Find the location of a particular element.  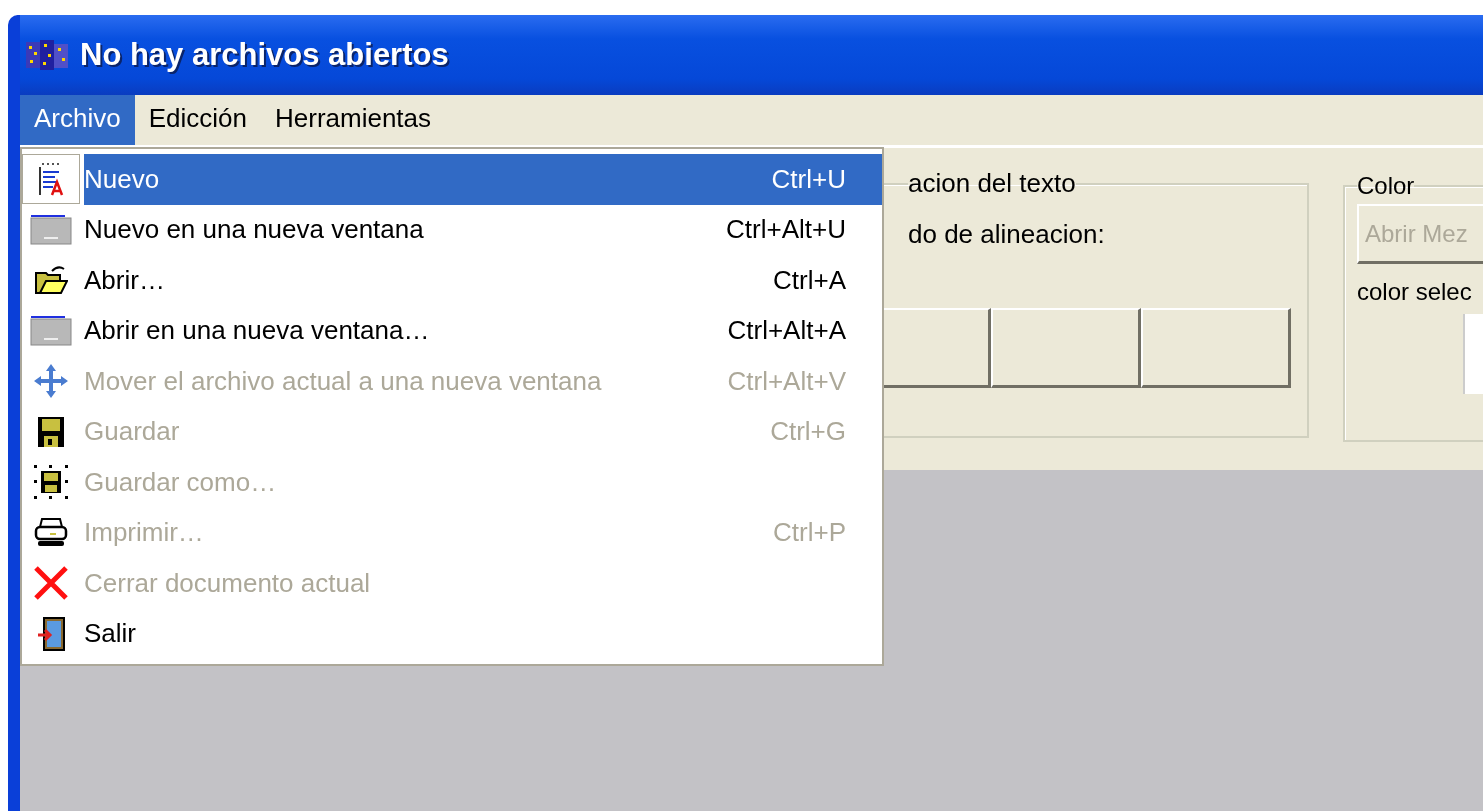

window-title: No hay archivos abiertos is located at coordinates (264, 55).